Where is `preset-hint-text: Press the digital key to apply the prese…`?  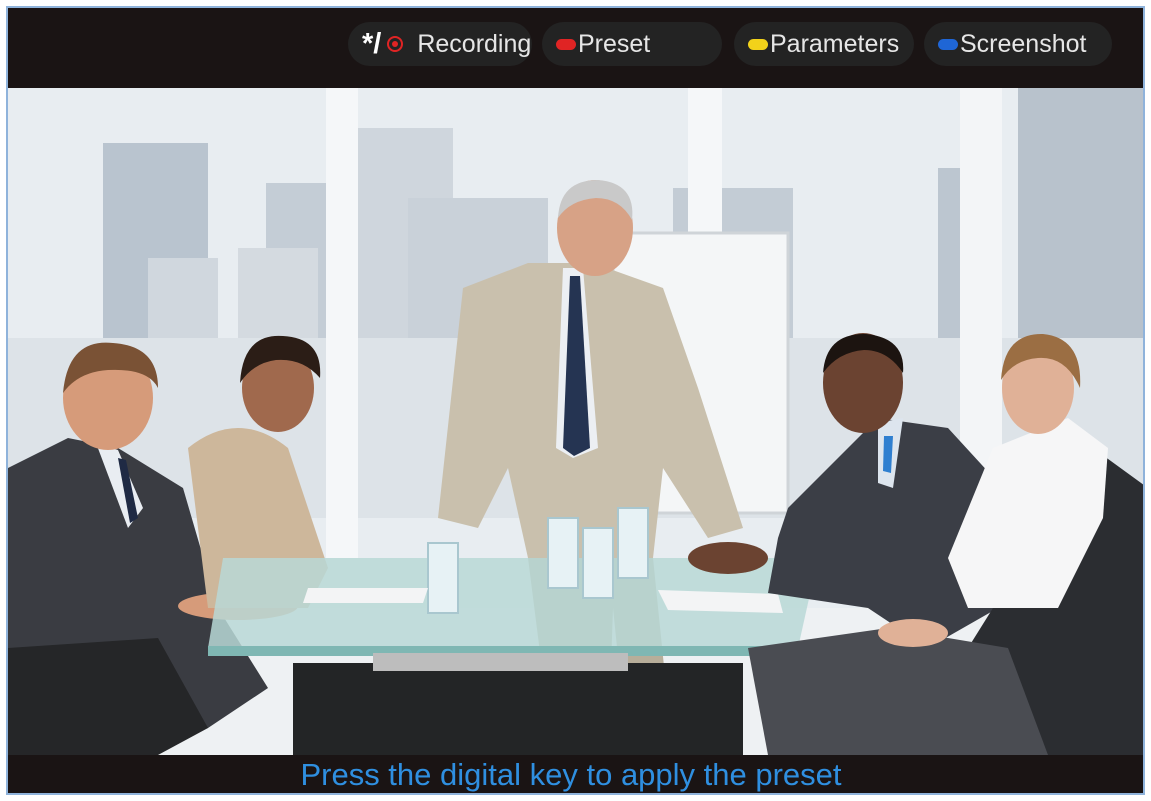 preset-hint-text: Press the digital key to apply the prese… is located at coordinates (571, 774).